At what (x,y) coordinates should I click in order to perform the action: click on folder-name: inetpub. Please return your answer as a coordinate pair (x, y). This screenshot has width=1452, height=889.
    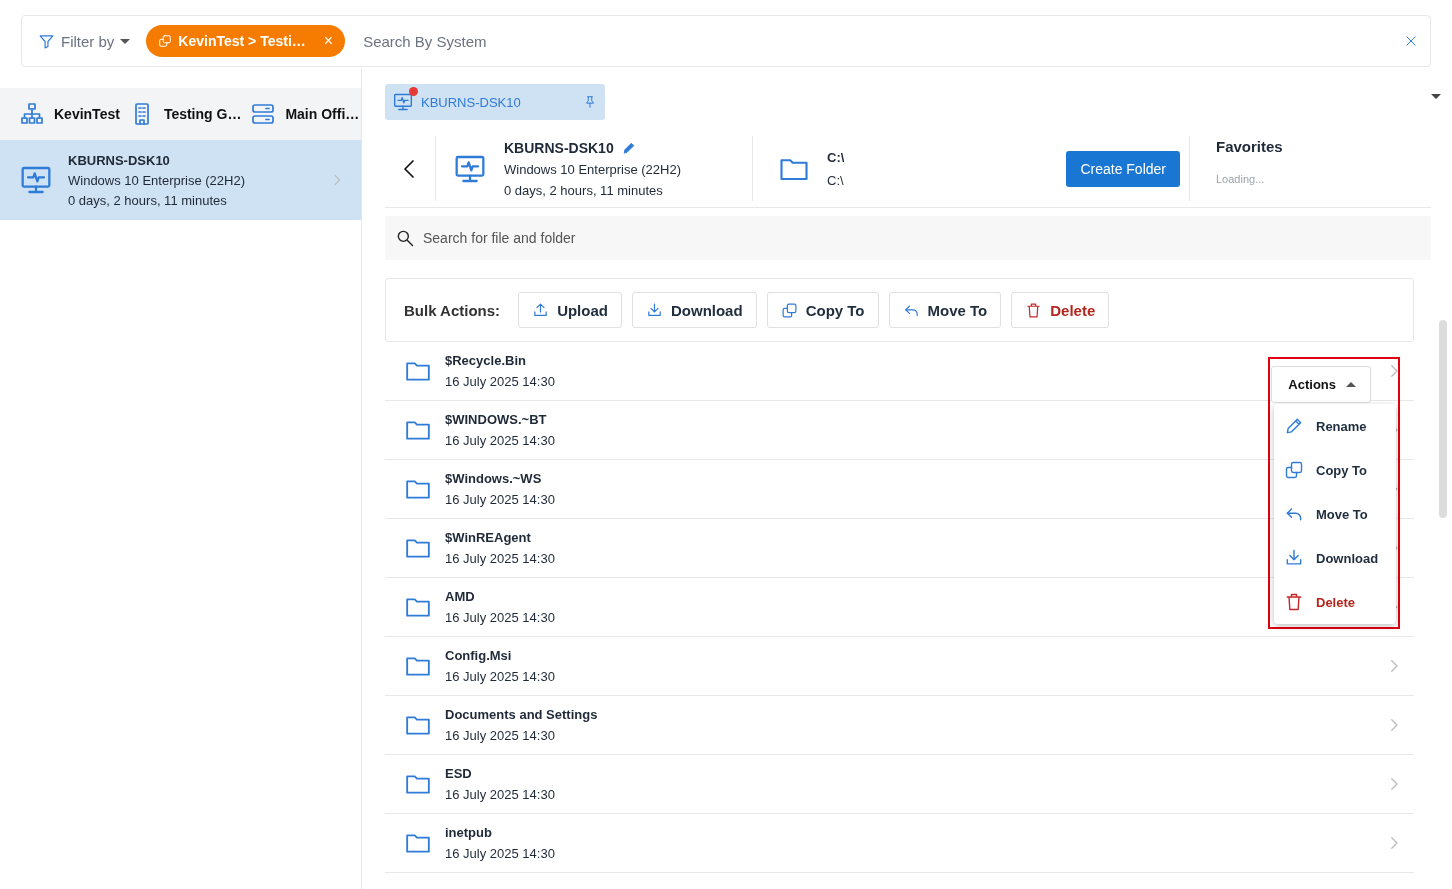
    Looking at the image, I should click on (468, 832).